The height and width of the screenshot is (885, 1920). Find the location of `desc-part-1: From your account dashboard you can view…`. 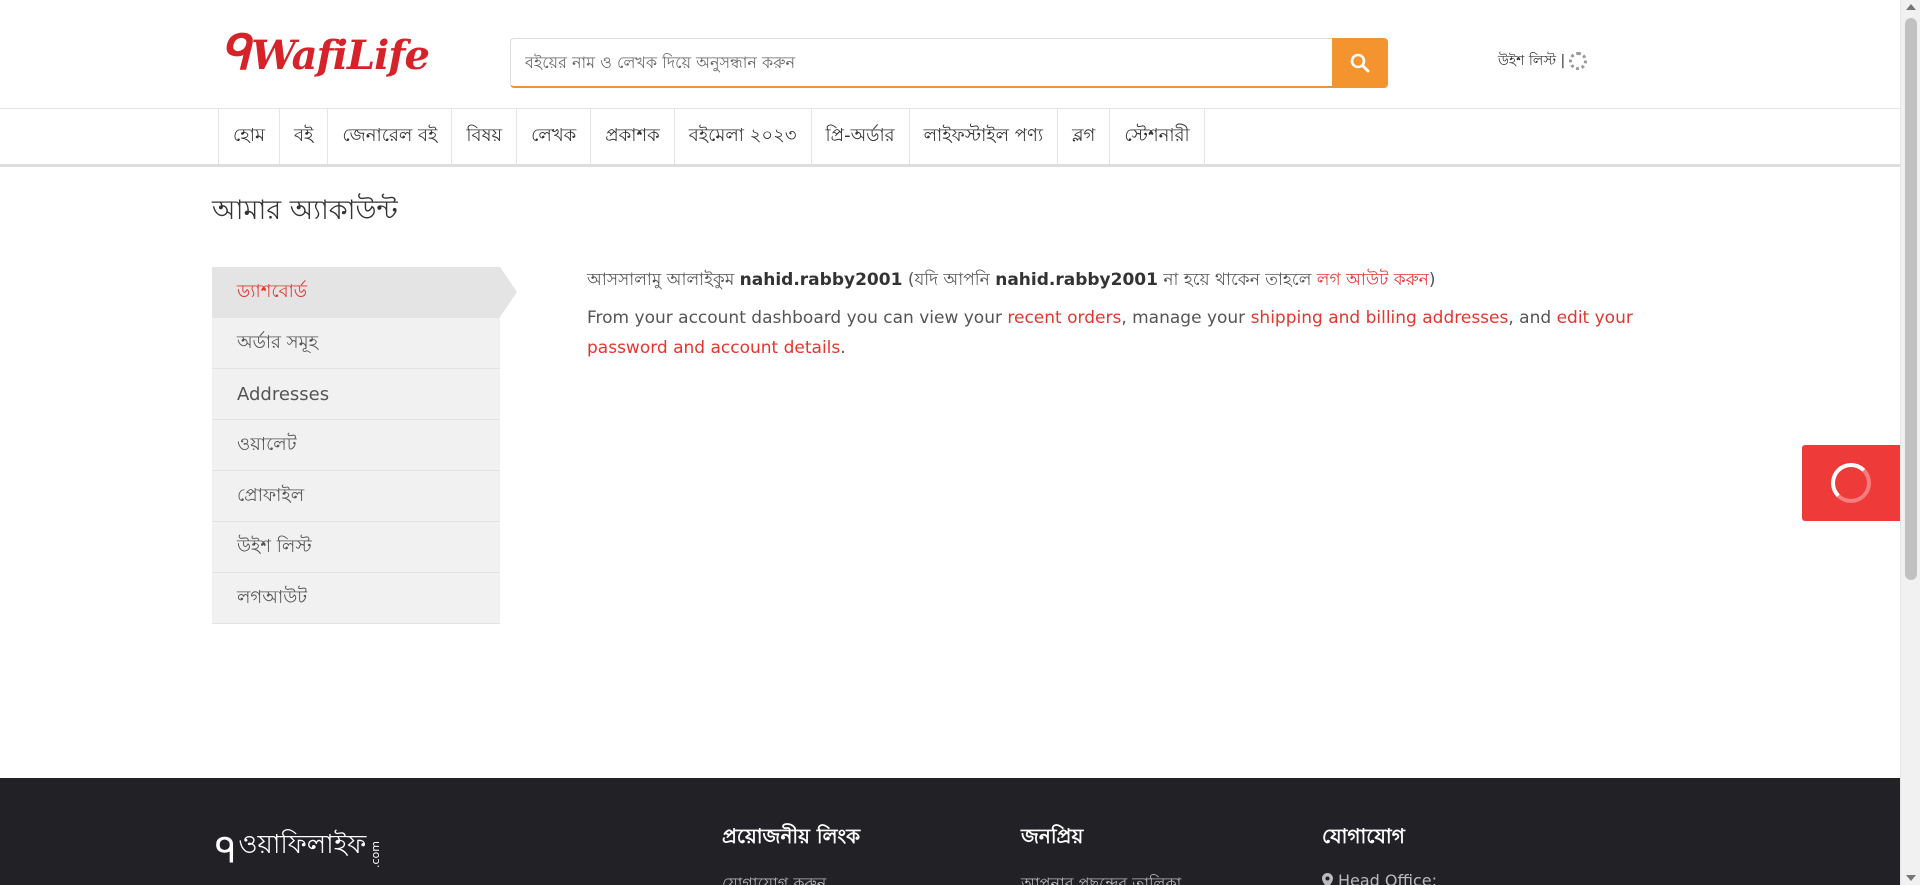

desc-part-1: From your account dashboard you can view… is located at coordinates (794, 318).